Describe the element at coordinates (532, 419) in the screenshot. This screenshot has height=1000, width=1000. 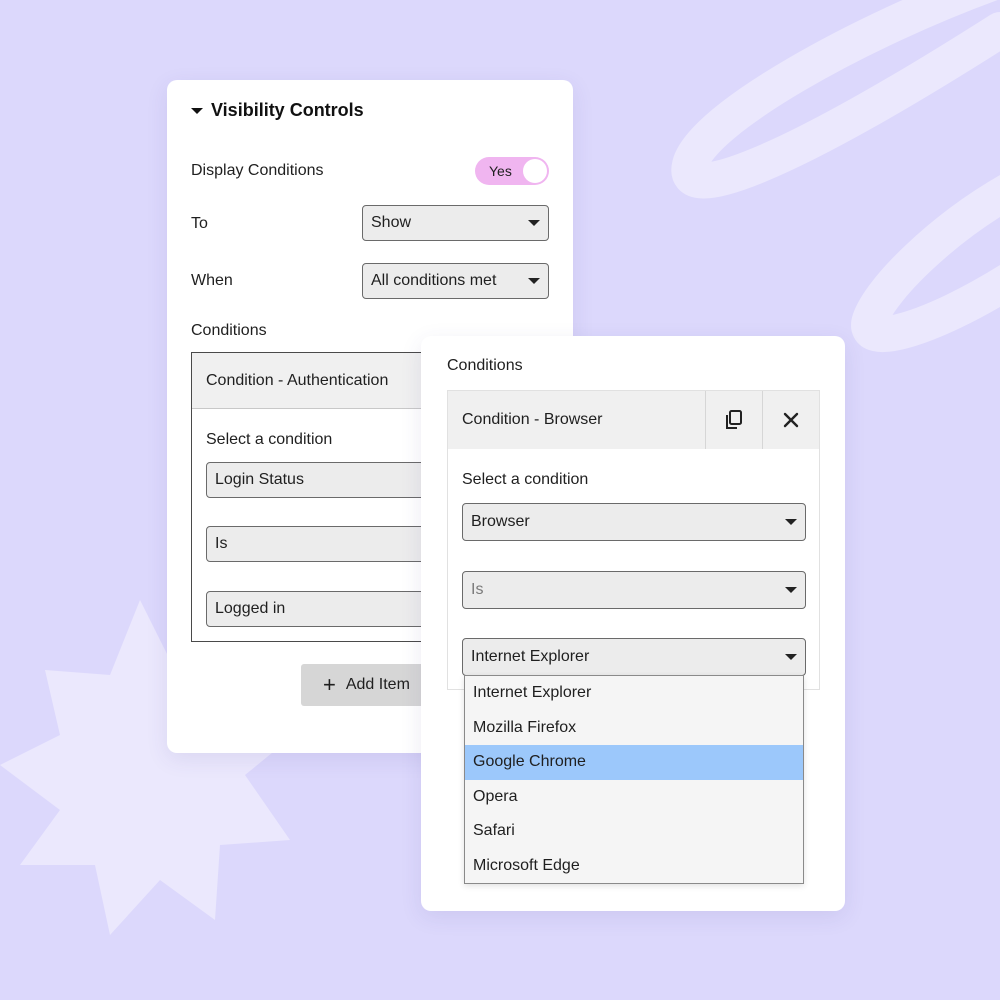
I see `condition-title: Condition - Browser` at that location.